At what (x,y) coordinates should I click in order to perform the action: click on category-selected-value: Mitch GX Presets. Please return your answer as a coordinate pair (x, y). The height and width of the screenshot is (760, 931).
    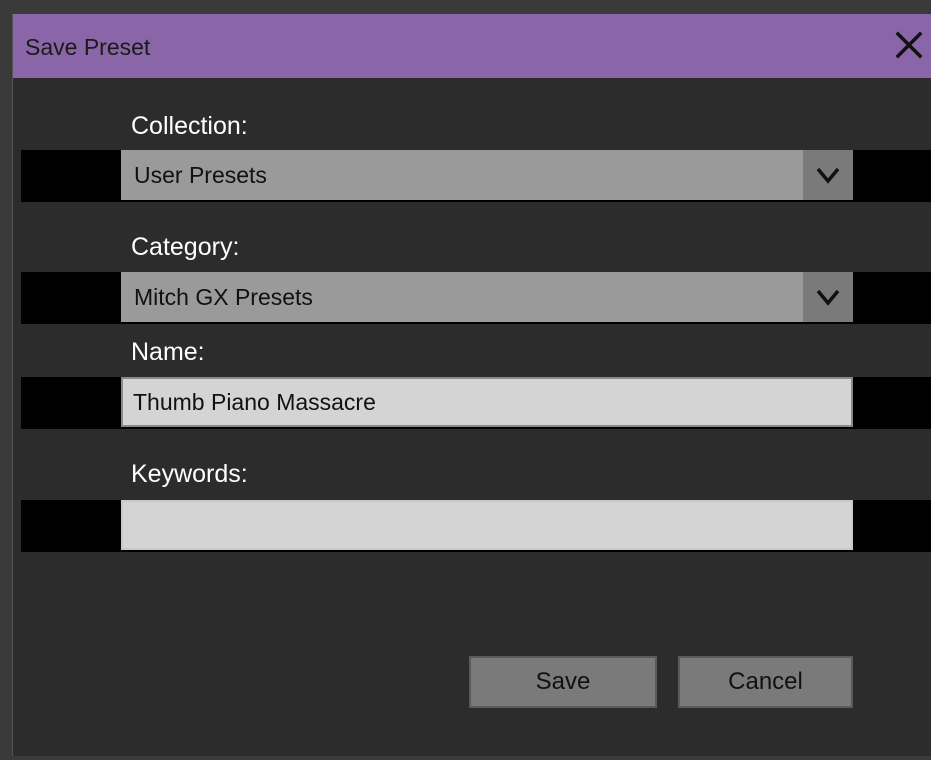
    Looking at the image, I should click on (223, 297).